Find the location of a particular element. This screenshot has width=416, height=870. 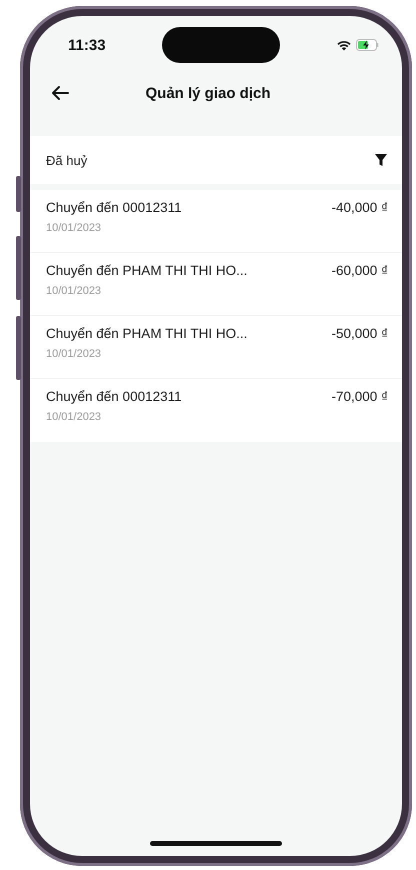

screen-title: Quản lý giao dịch is located at coordinates (208, 93).